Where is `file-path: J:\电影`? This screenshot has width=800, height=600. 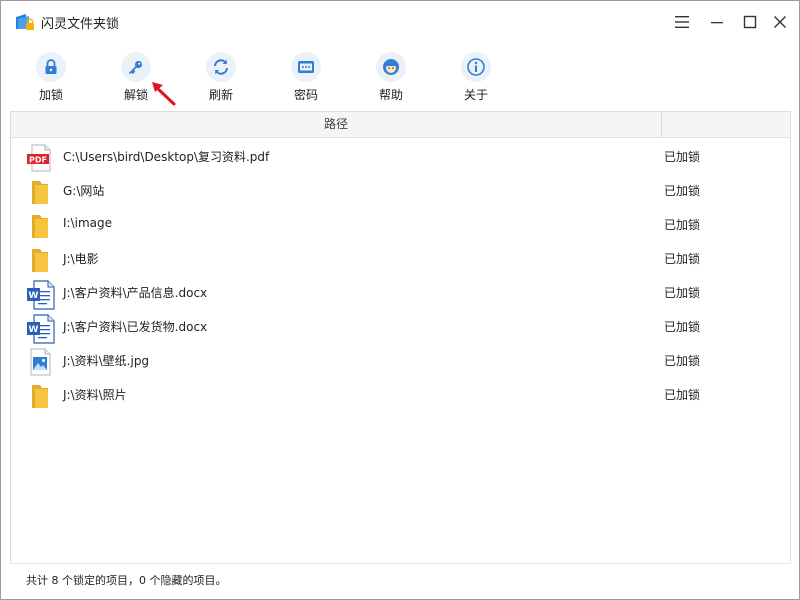 file-path: J:\电影 is located at coordinates (81, 259).